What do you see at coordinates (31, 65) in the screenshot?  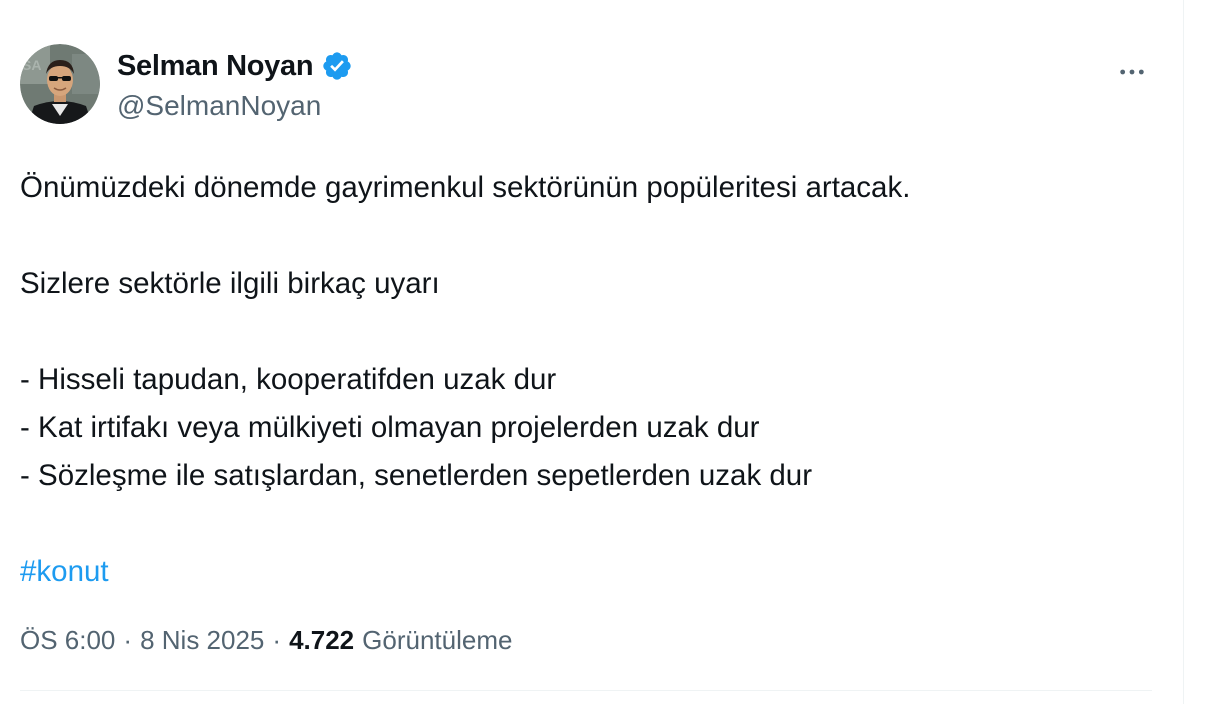 I see `svg-text: SA` at bounding box center [31, 65].